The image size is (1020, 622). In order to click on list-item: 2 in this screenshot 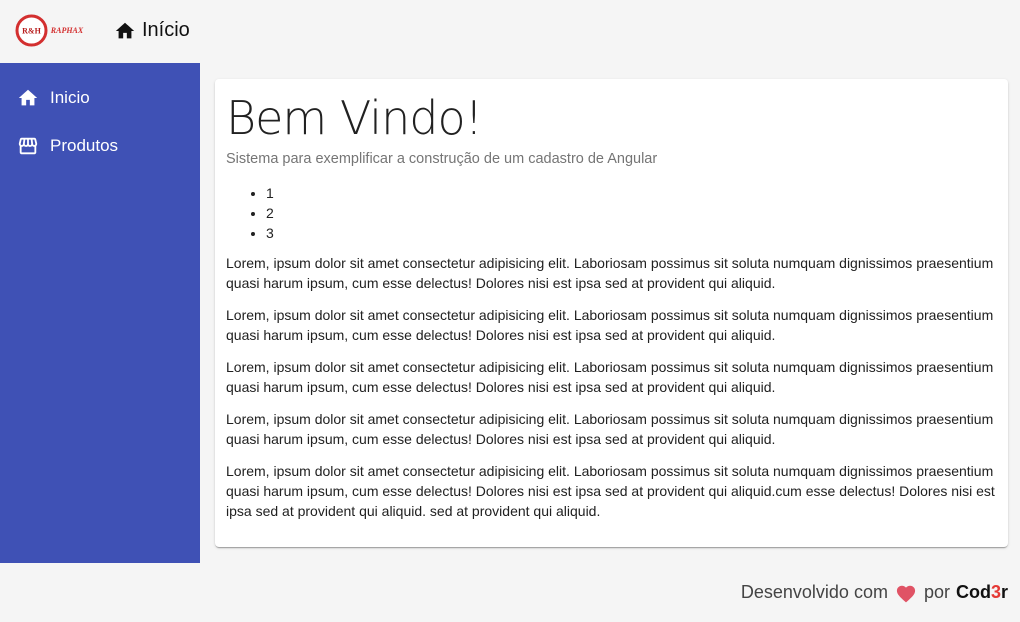, I will do `click(631, 213)`.